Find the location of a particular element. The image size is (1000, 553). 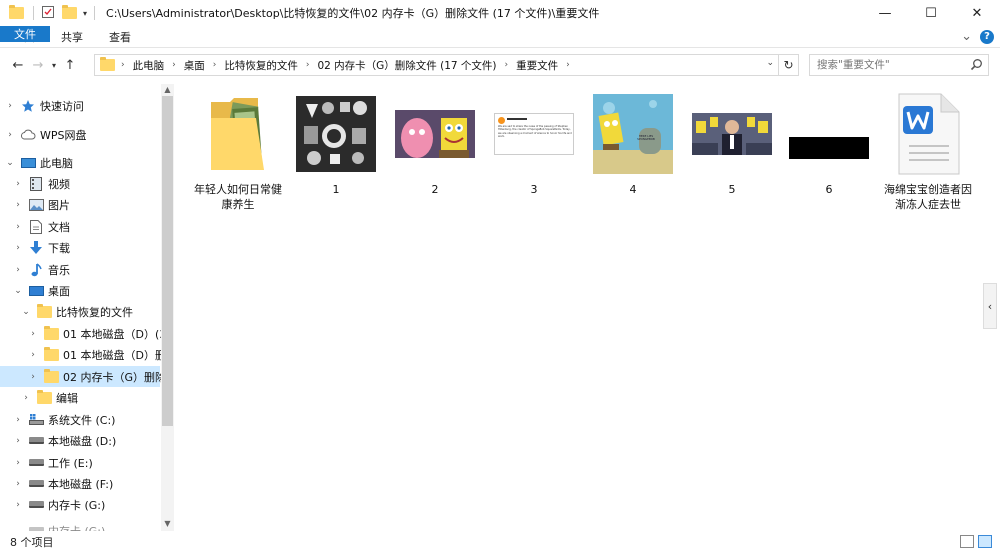

breadcrumb-desktop: 桌面 is located at coordinates (194, 65).